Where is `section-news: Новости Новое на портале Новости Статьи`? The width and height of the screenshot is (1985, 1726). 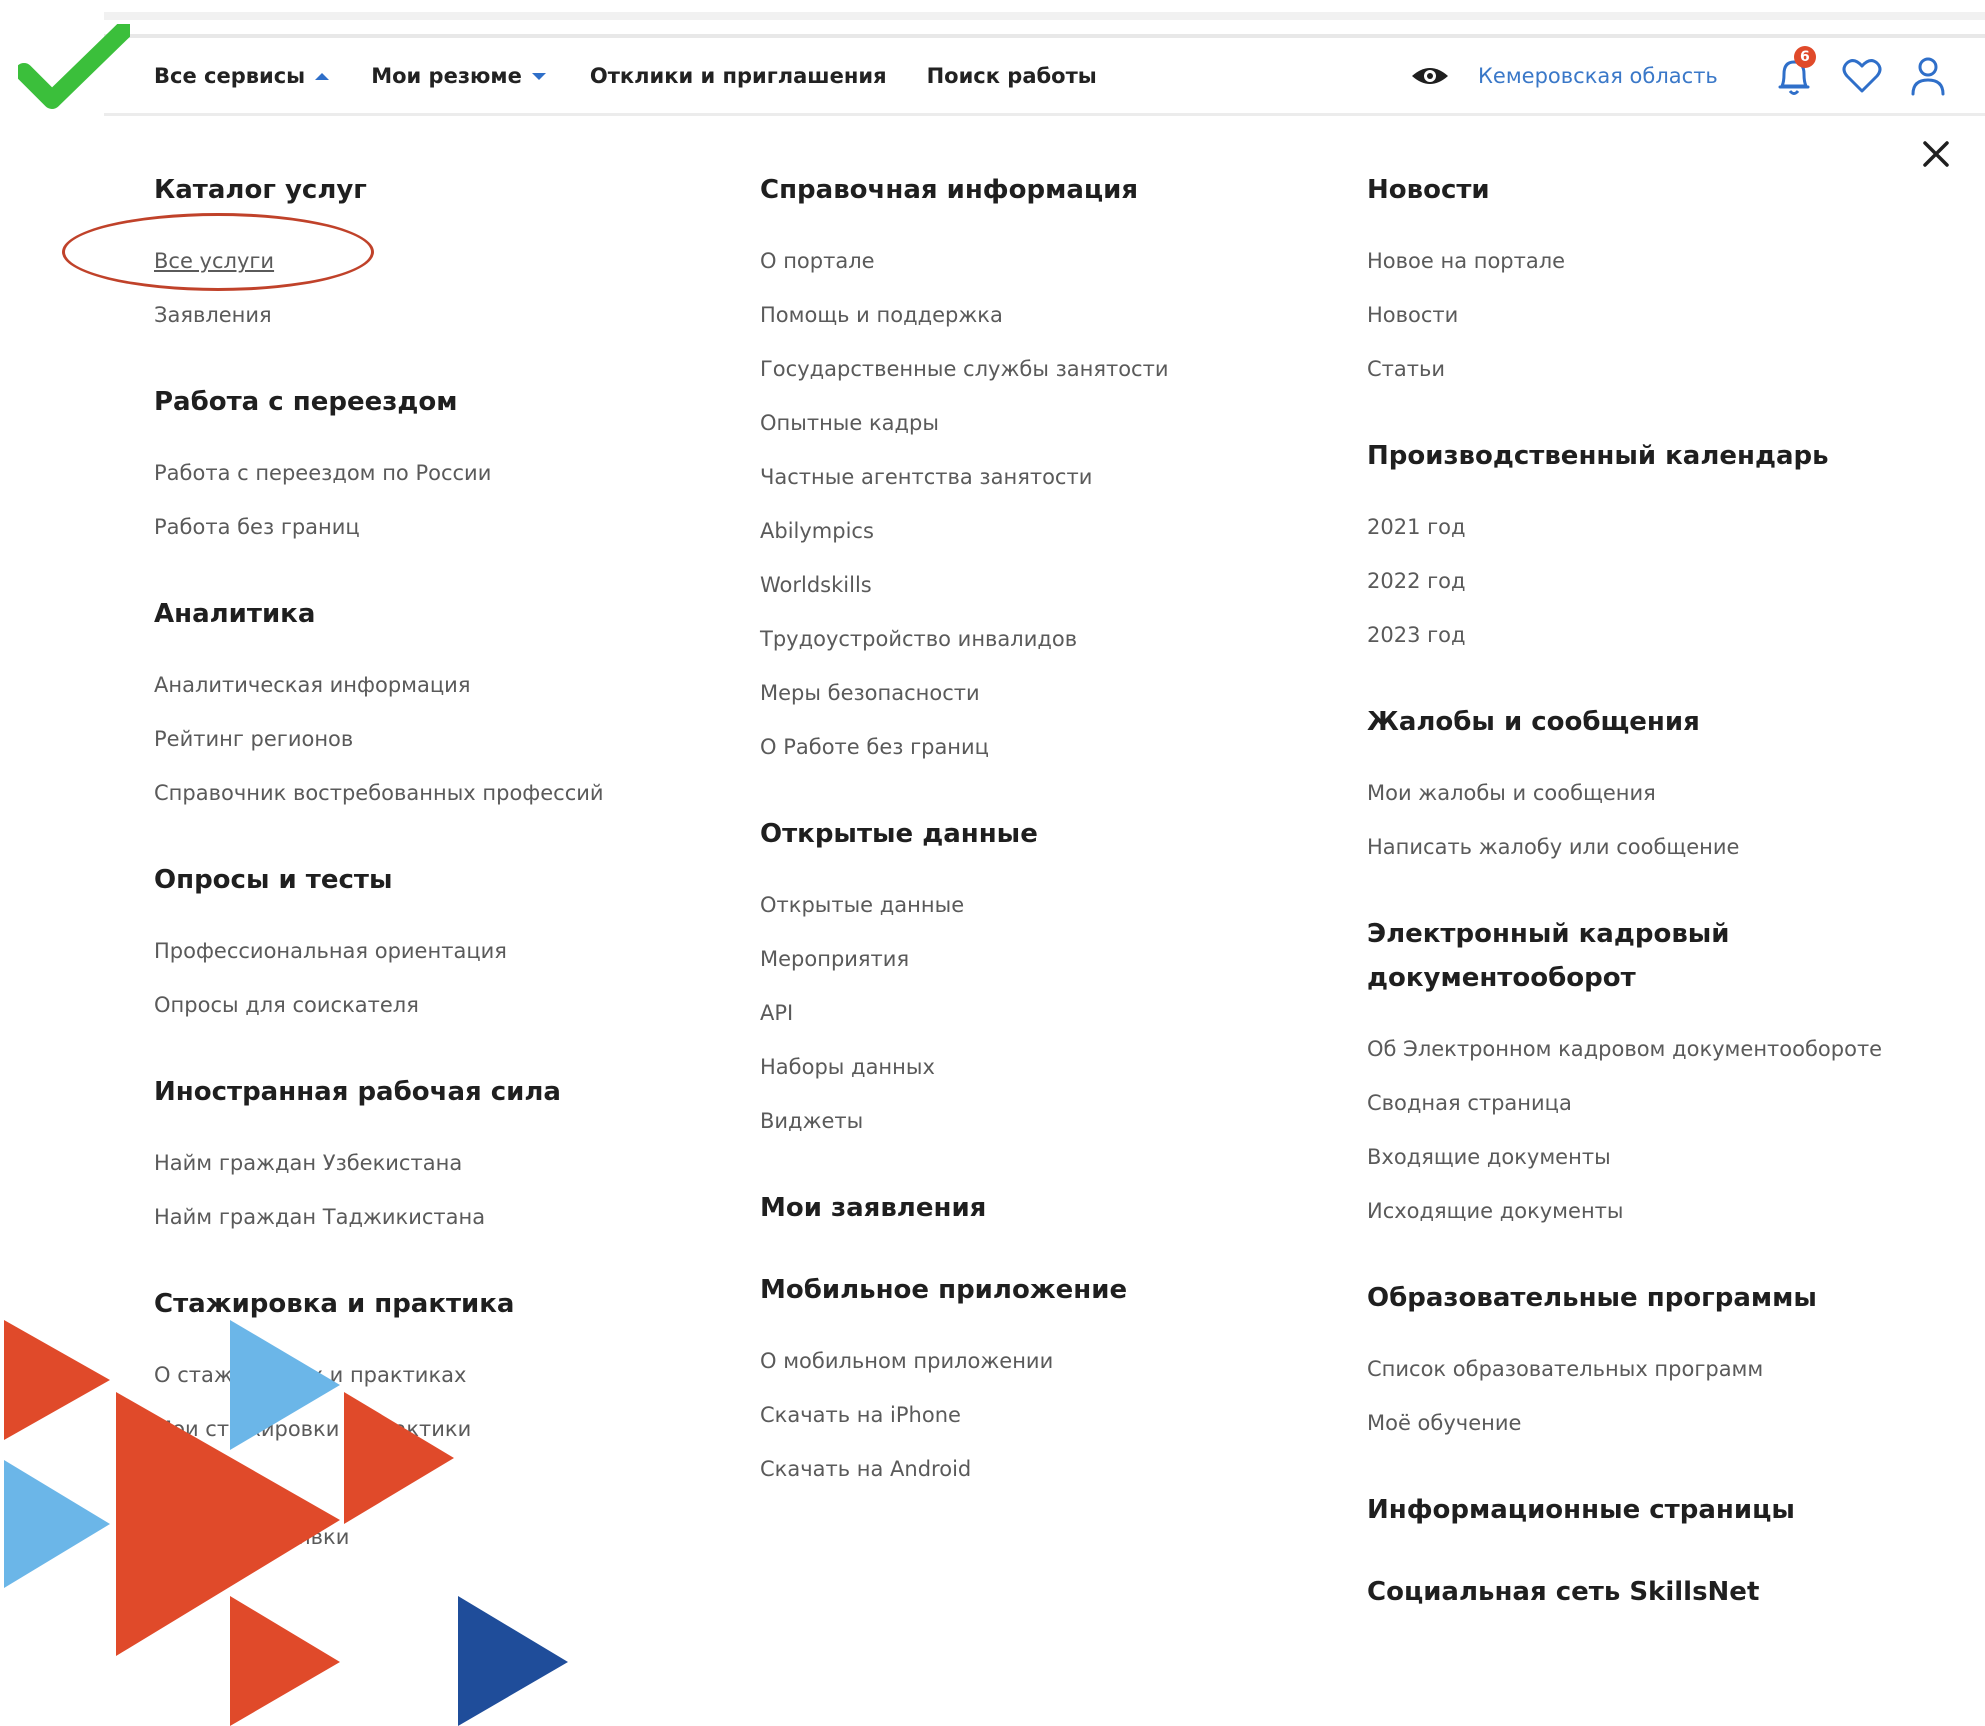 section-news: Новости Новое на портале Новости Статьи is located at coordinates (1647, 282).